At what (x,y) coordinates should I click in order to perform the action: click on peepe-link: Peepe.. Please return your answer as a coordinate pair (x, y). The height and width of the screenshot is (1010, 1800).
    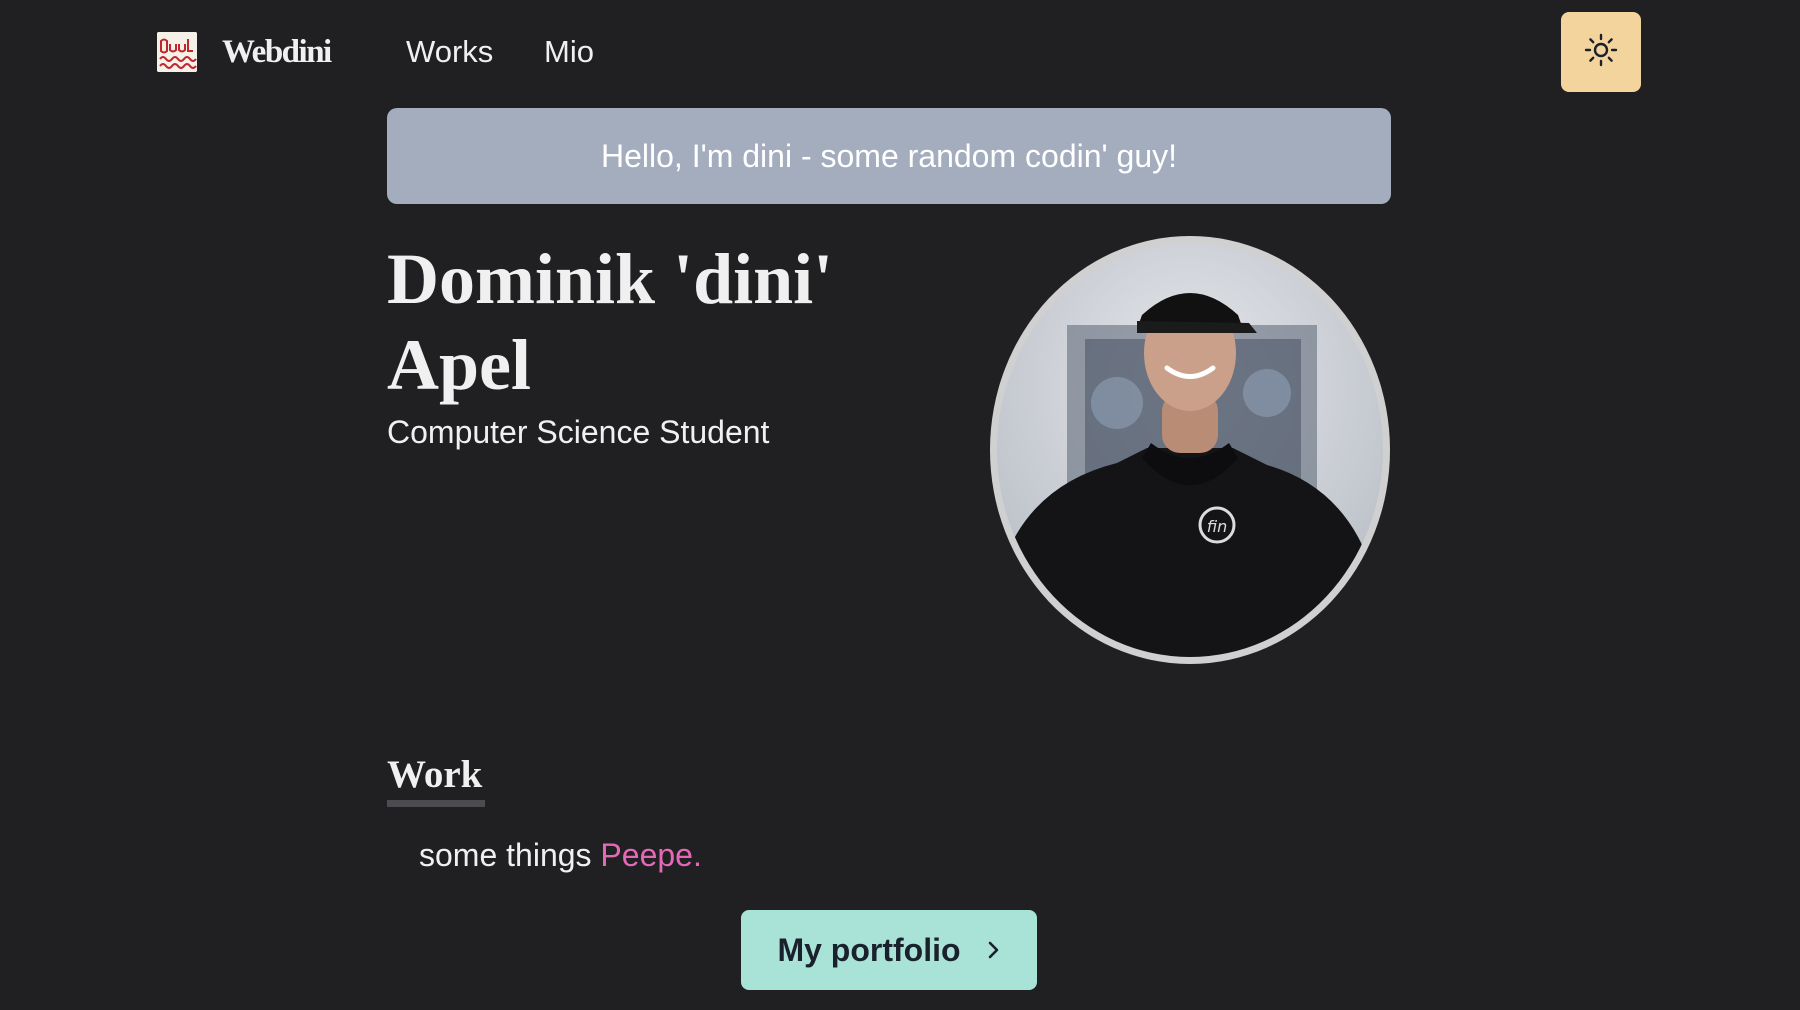
    Looking at the image, I should click on (650, 855).